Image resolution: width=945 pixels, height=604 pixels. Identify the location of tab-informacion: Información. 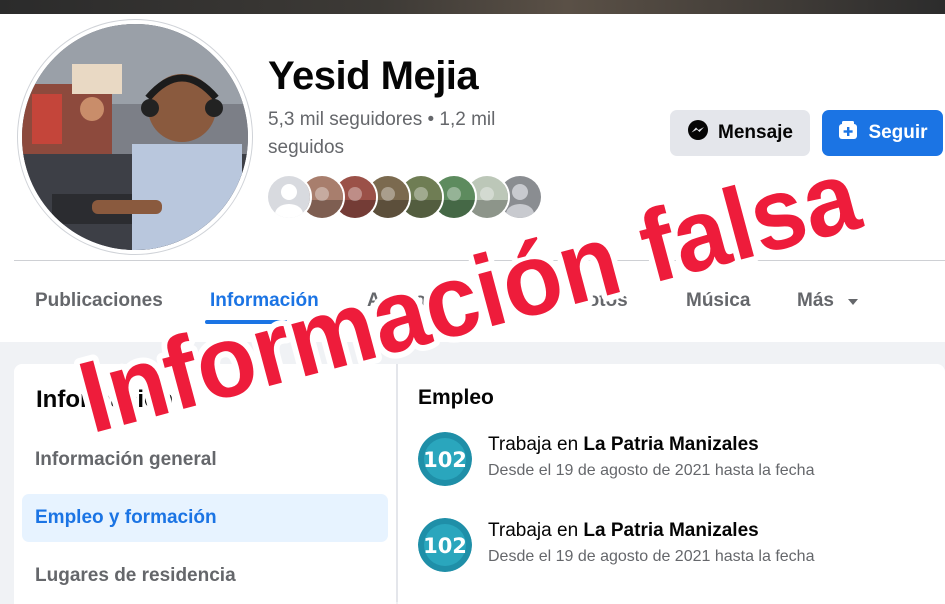
(264, 301).